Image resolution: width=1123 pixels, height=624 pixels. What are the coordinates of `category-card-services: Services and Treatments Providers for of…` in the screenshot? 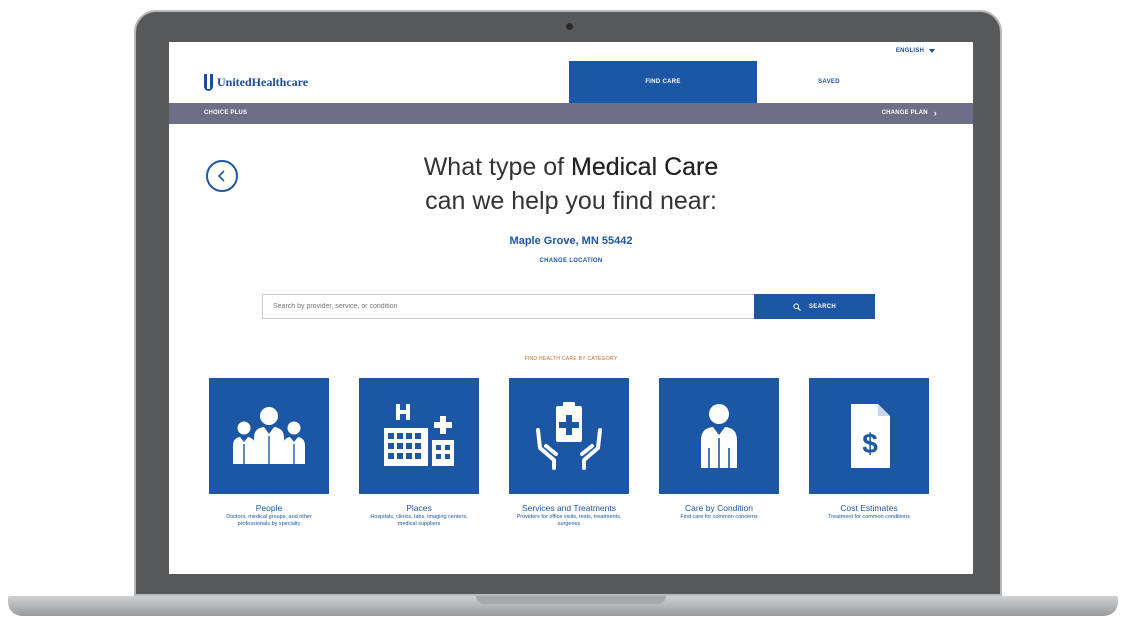 It's located at (569, 453).